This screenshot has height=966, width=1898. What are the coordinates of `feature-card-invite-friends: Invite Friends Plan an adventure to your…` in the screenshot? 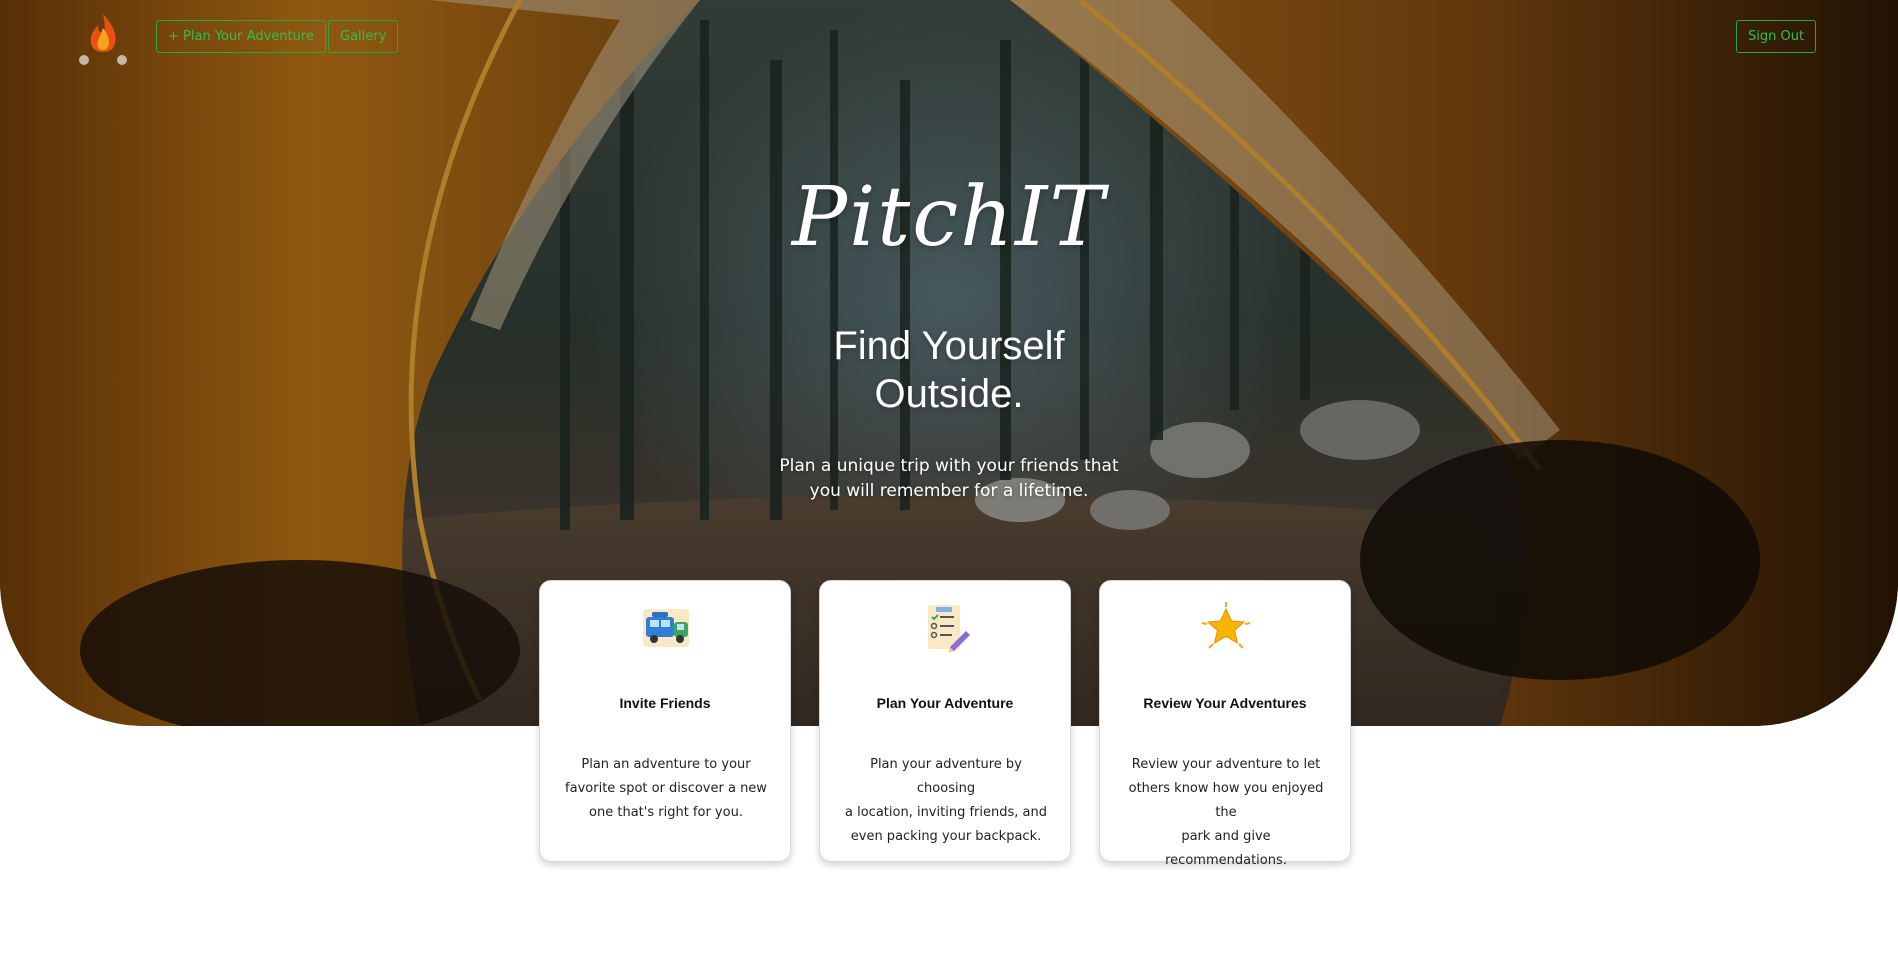 It's located at (665, 721).